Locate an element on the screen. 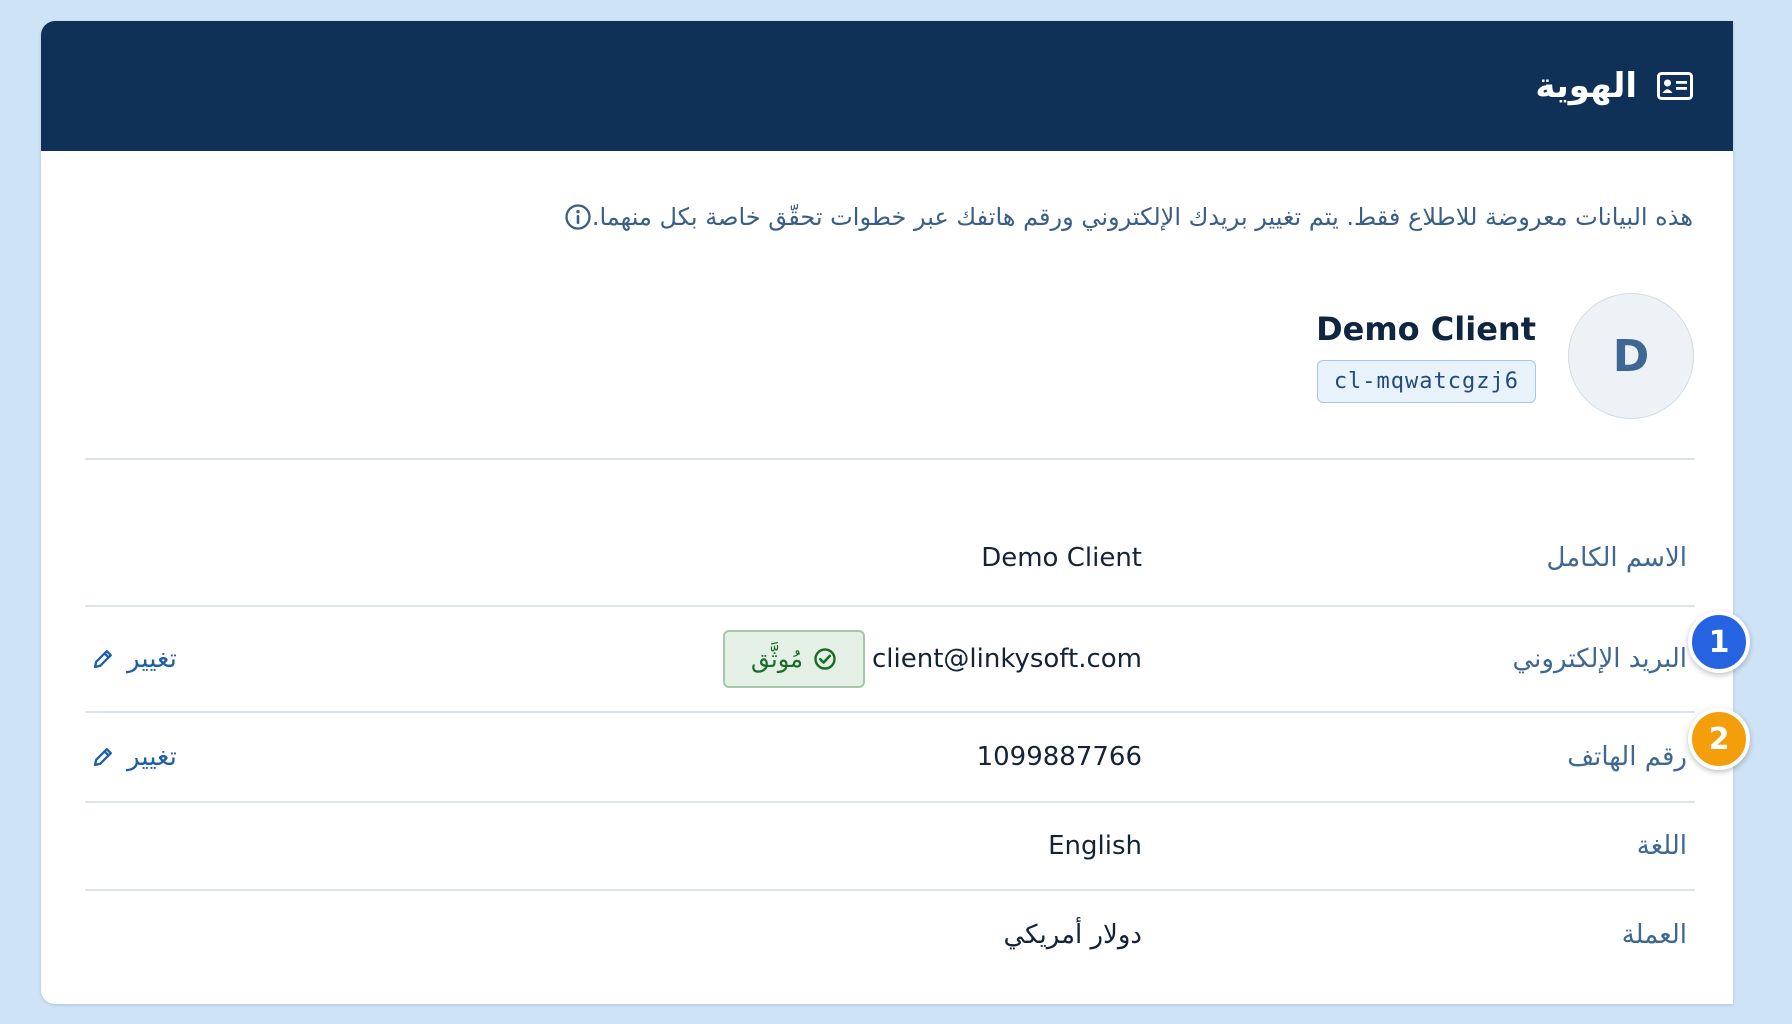 The image size is (1792, 1024). phone-value: 1099887766 is located at coordinates (1059, 757).